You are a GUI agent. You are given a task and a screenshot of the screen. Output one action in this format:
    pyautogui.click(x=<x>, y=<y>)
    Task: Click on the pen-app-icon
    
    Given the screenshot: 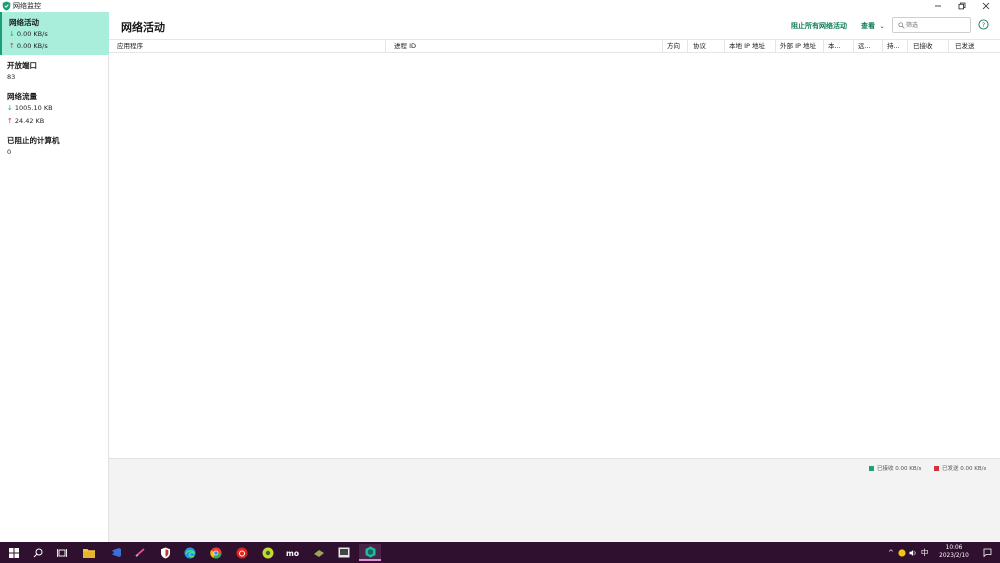 What is the action you would take?
    pyautogui.click(x=139, y=552)
    